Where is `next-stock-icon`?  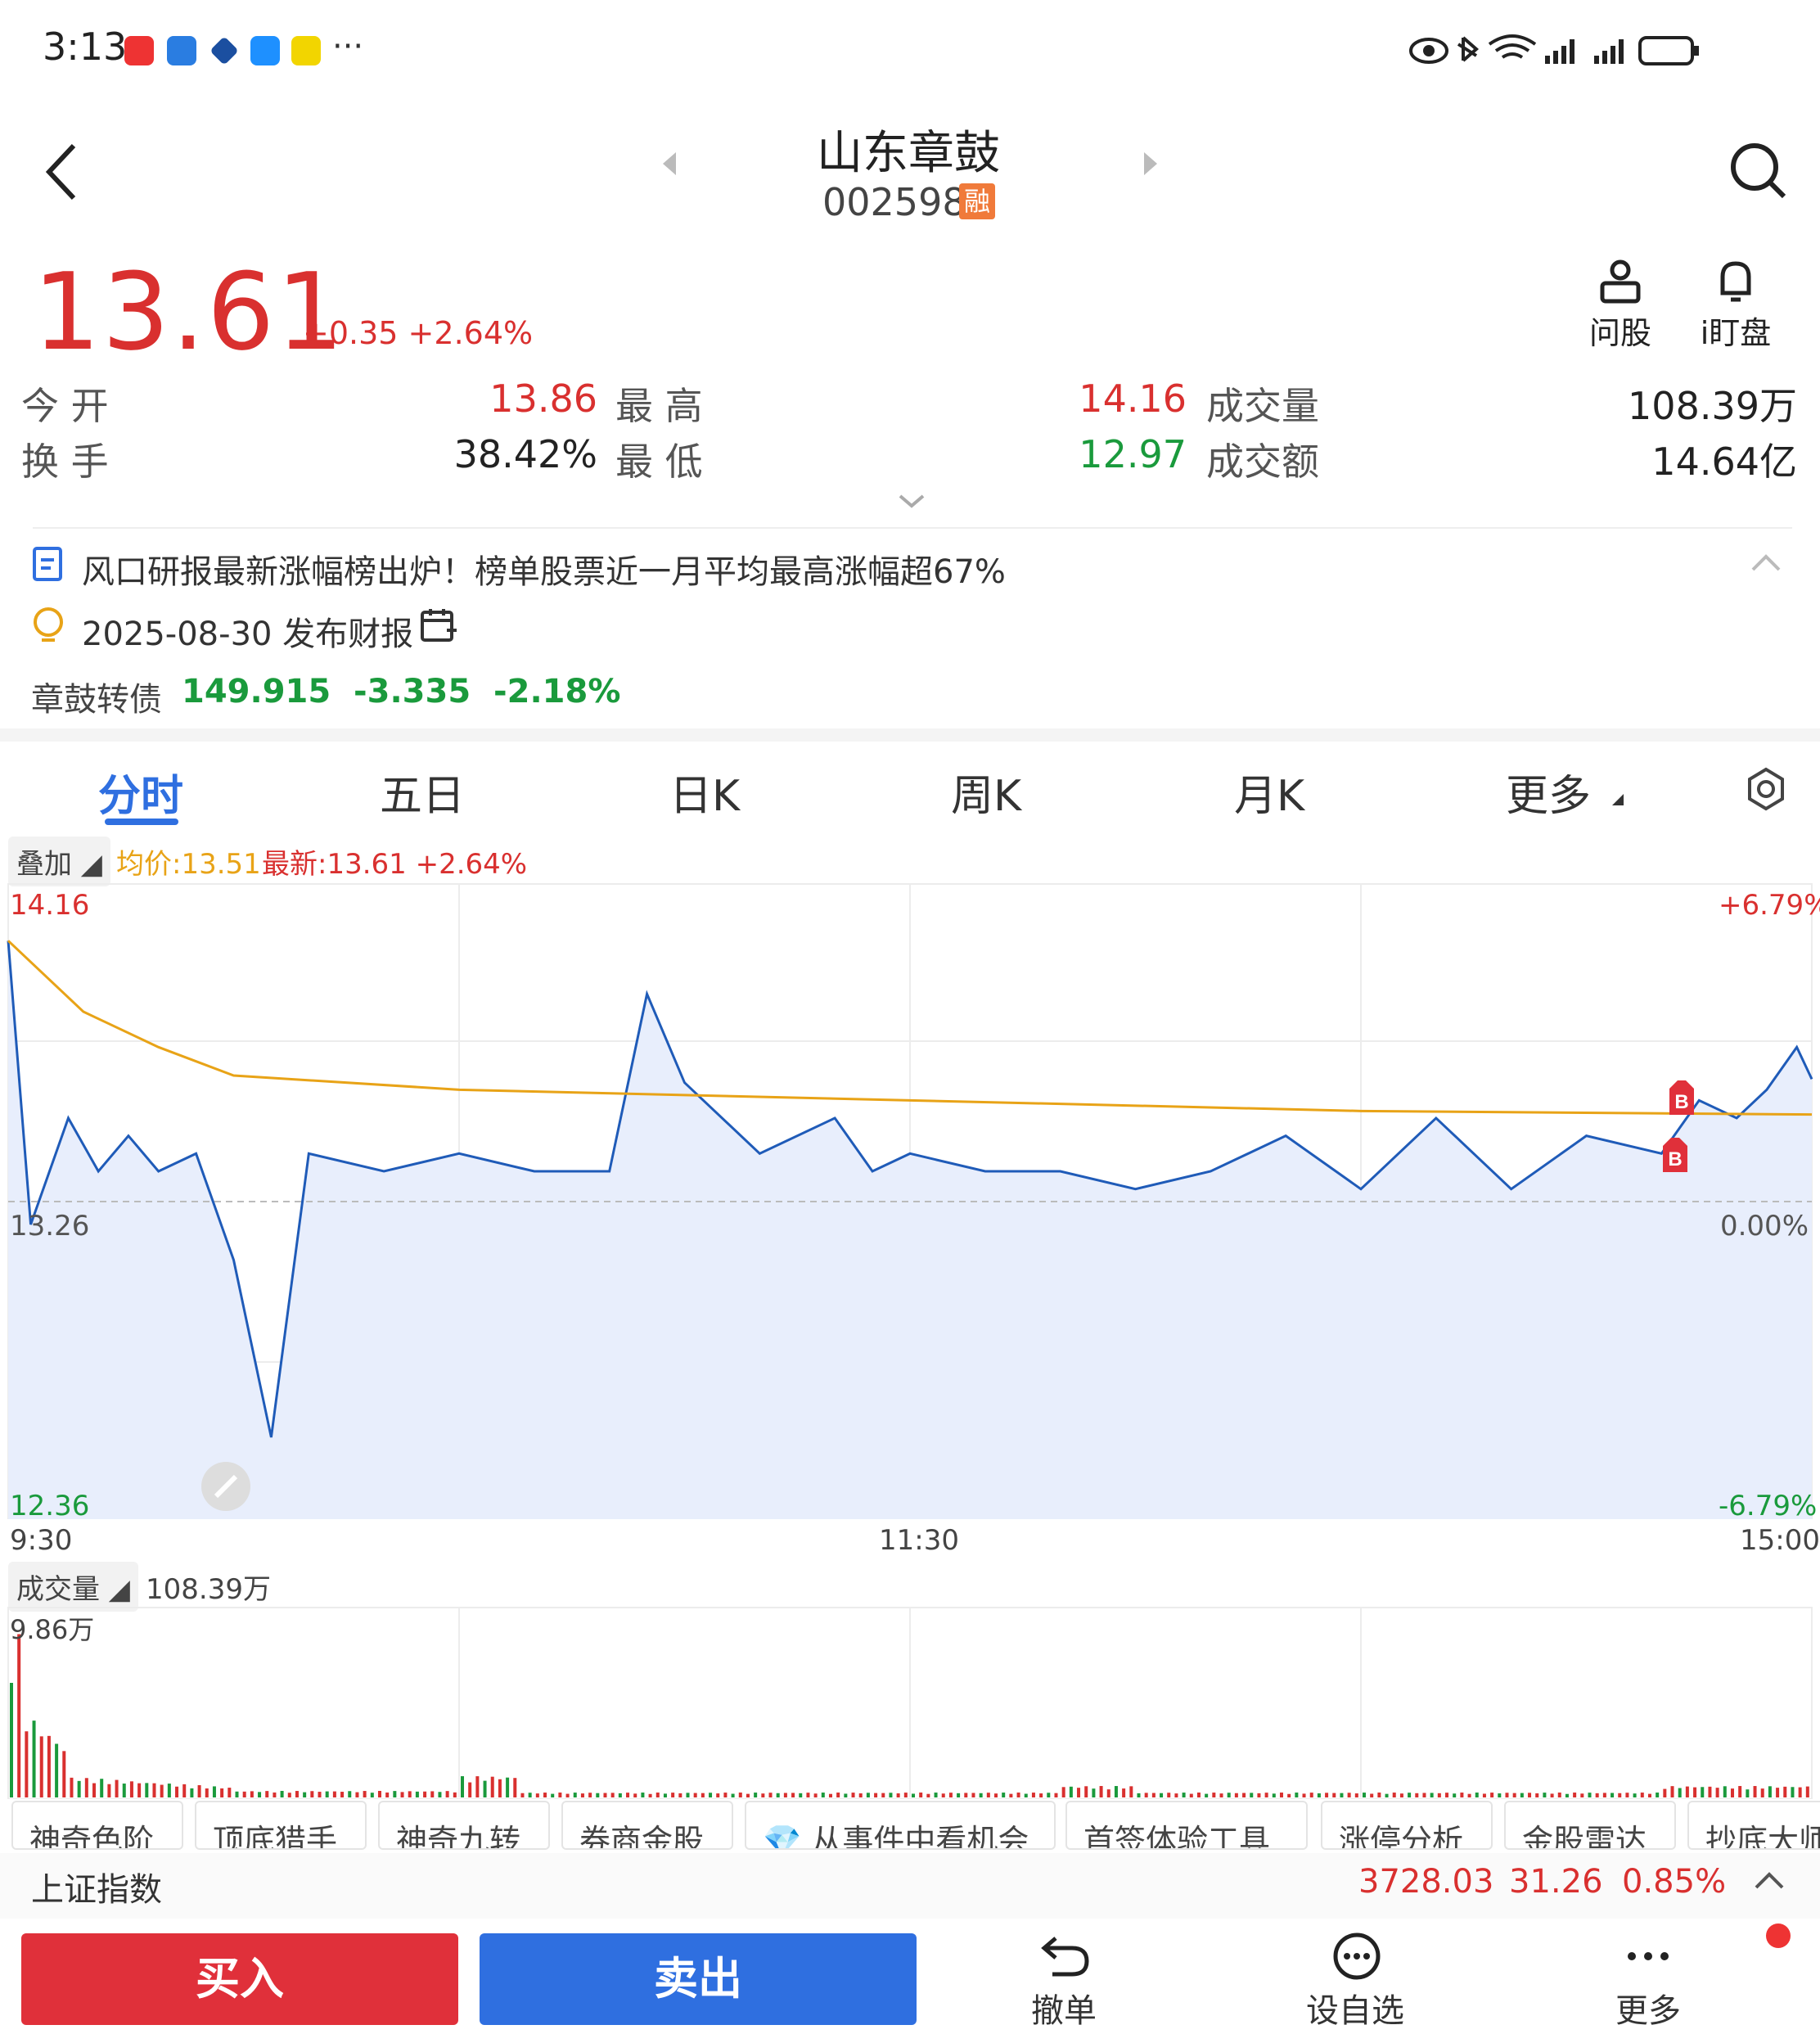 next-stock-icon is located at coordinates (1150, 163).